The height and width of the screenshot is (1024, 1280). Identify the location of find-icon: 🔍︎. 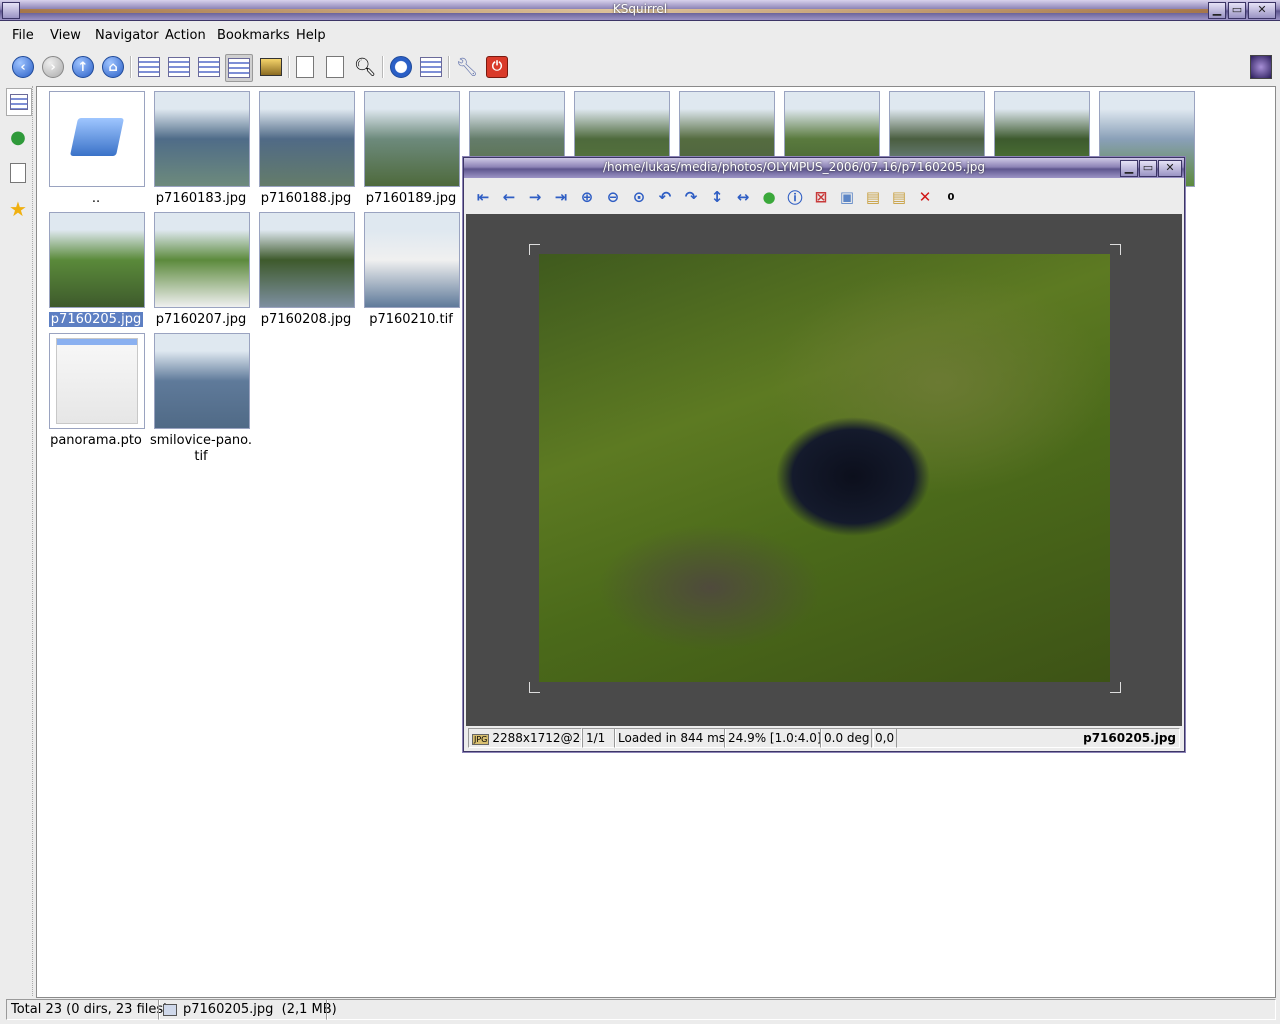
(365, 67).